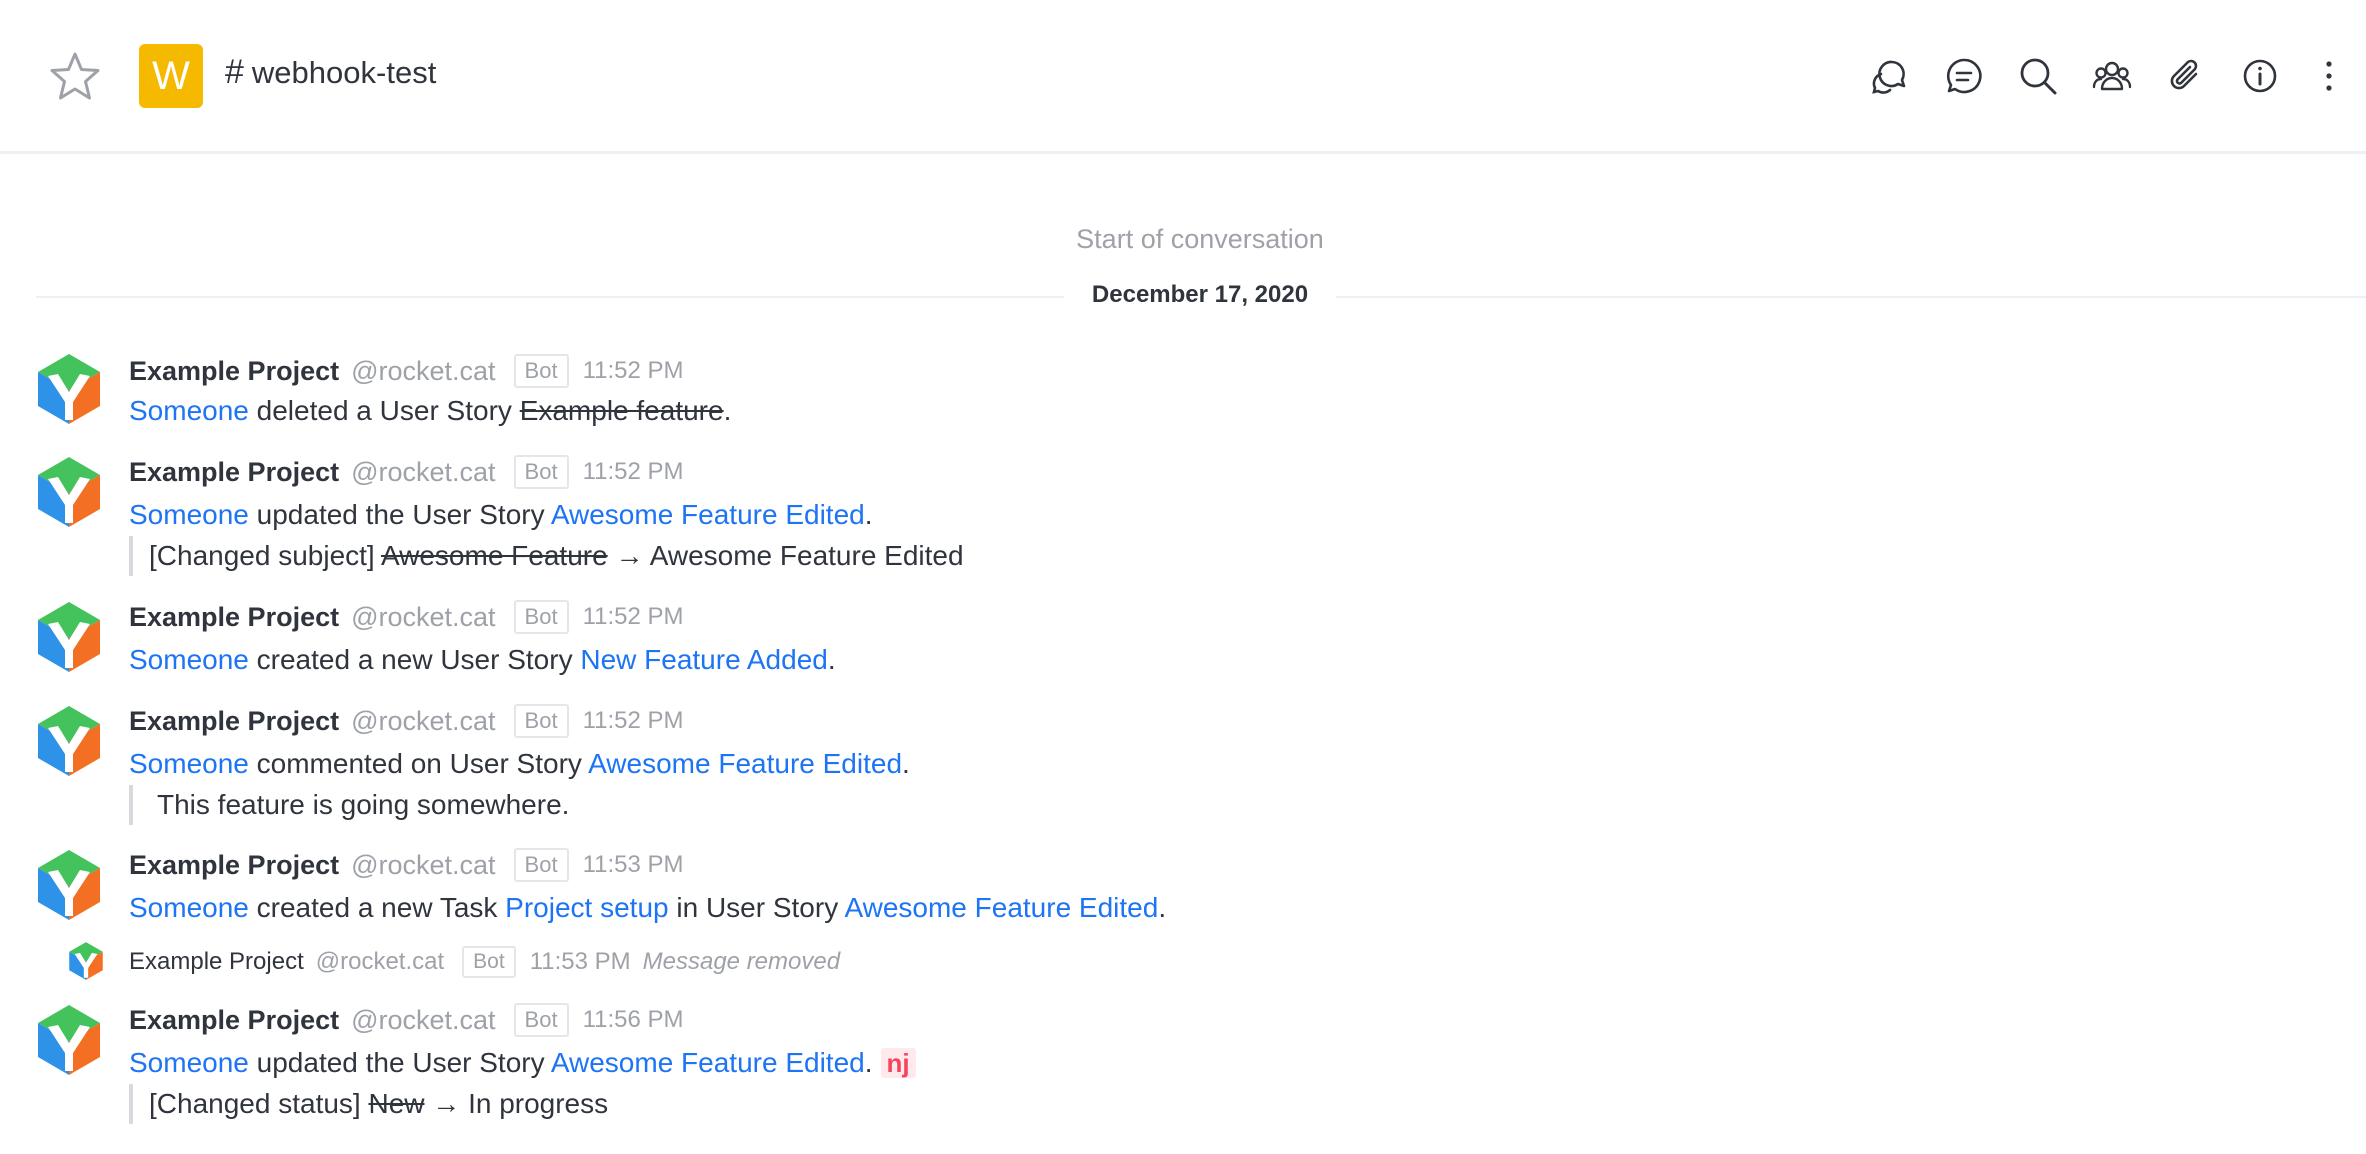 This screenshot has width=2366, height=1154. I want to click on story-link: New Feature Added, so click(704, 659).